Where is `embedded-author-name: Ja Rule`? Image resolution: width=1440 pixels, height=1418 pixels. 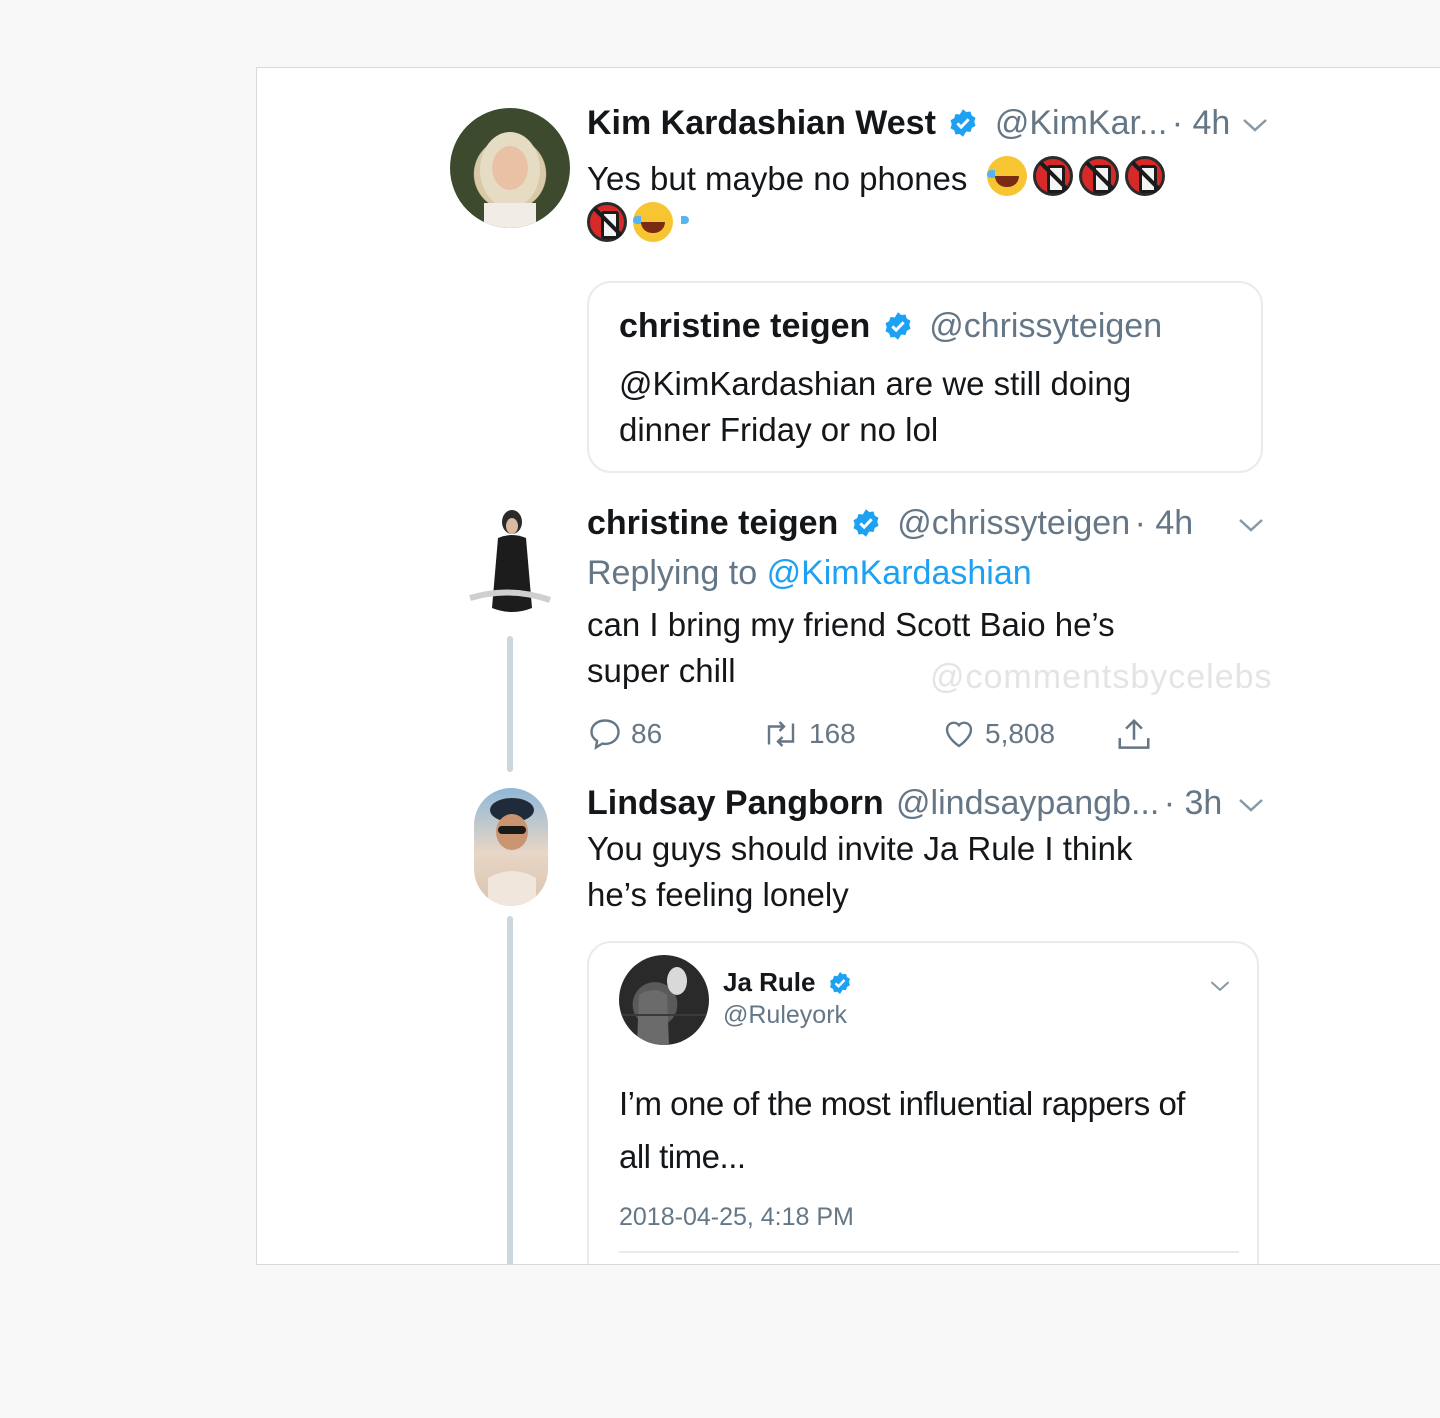 embedded-author-name: Ja Rule is located at coordinates (769, 982).